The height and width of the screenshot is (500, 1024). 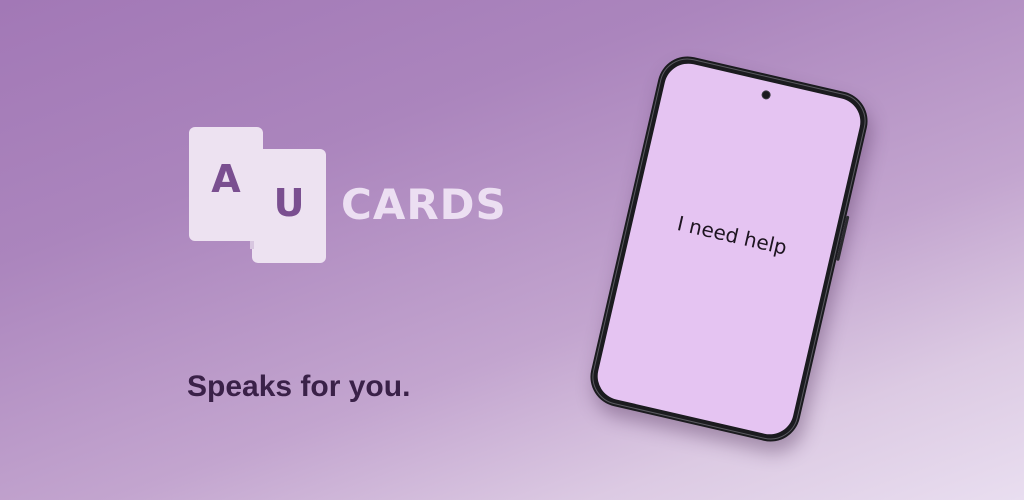 I want to click on au-cards-logo: A U CARDS, so click(x=358, y=196).